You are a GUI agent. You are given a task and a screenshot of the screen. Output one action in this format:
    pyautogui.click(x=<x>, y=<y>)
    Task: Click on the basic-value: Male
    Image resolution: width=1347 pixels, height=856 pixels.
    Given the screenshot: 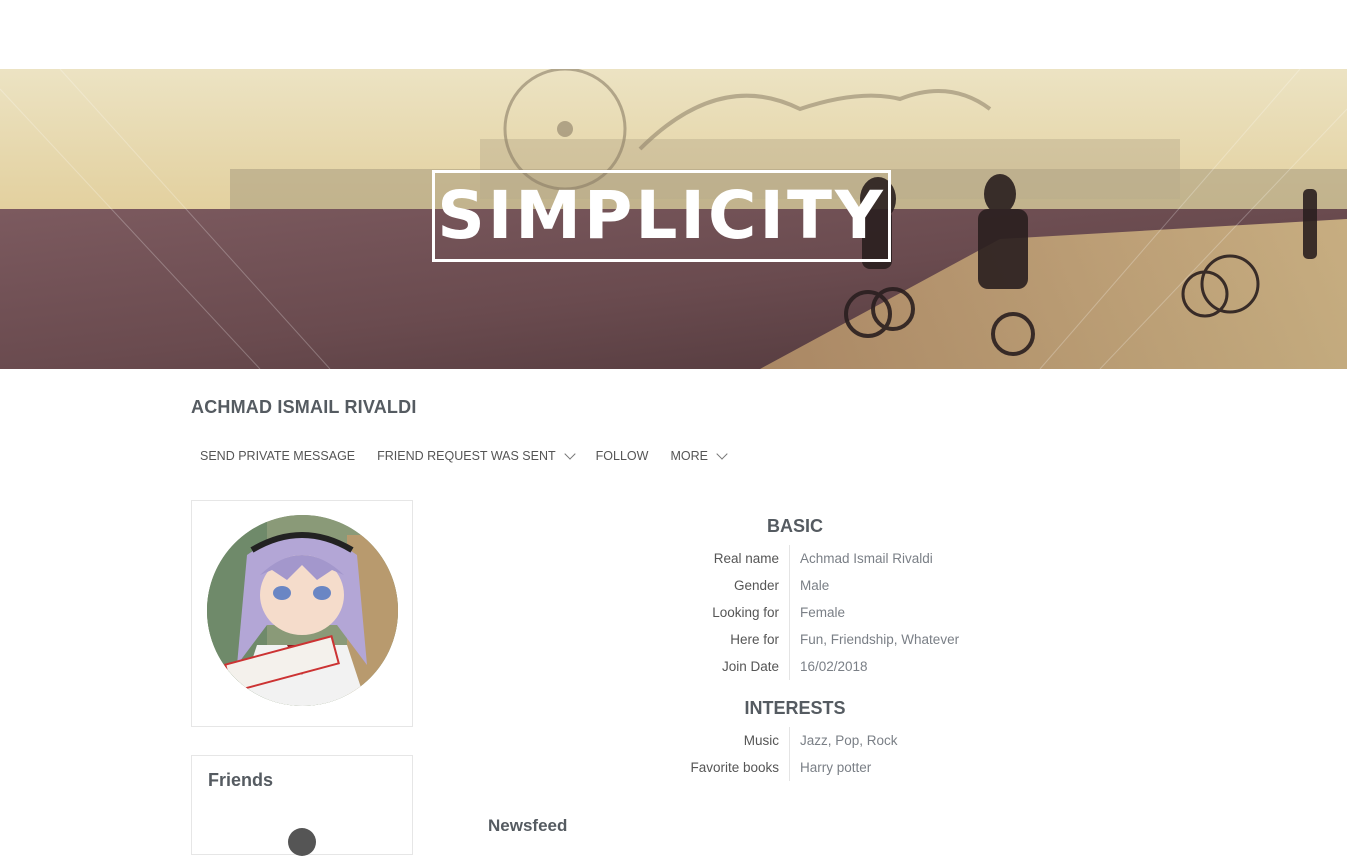 What is the action you would take?
    pyautogui.click(x=809, y=585)
    